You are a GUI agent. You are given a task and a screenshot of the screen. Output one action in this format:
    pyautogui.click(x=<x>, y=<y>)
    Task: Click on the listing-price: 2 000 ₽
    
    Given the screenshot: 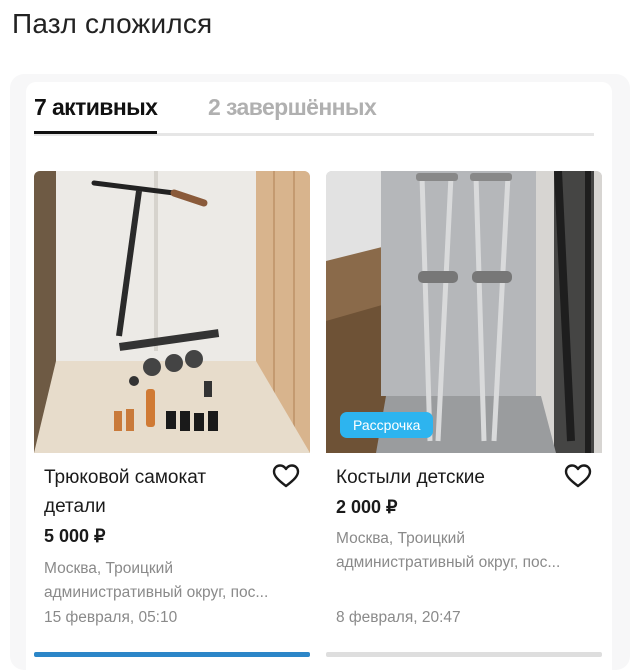 What is the action you would take?
    pyautogui.click(x=367, y=507)
    